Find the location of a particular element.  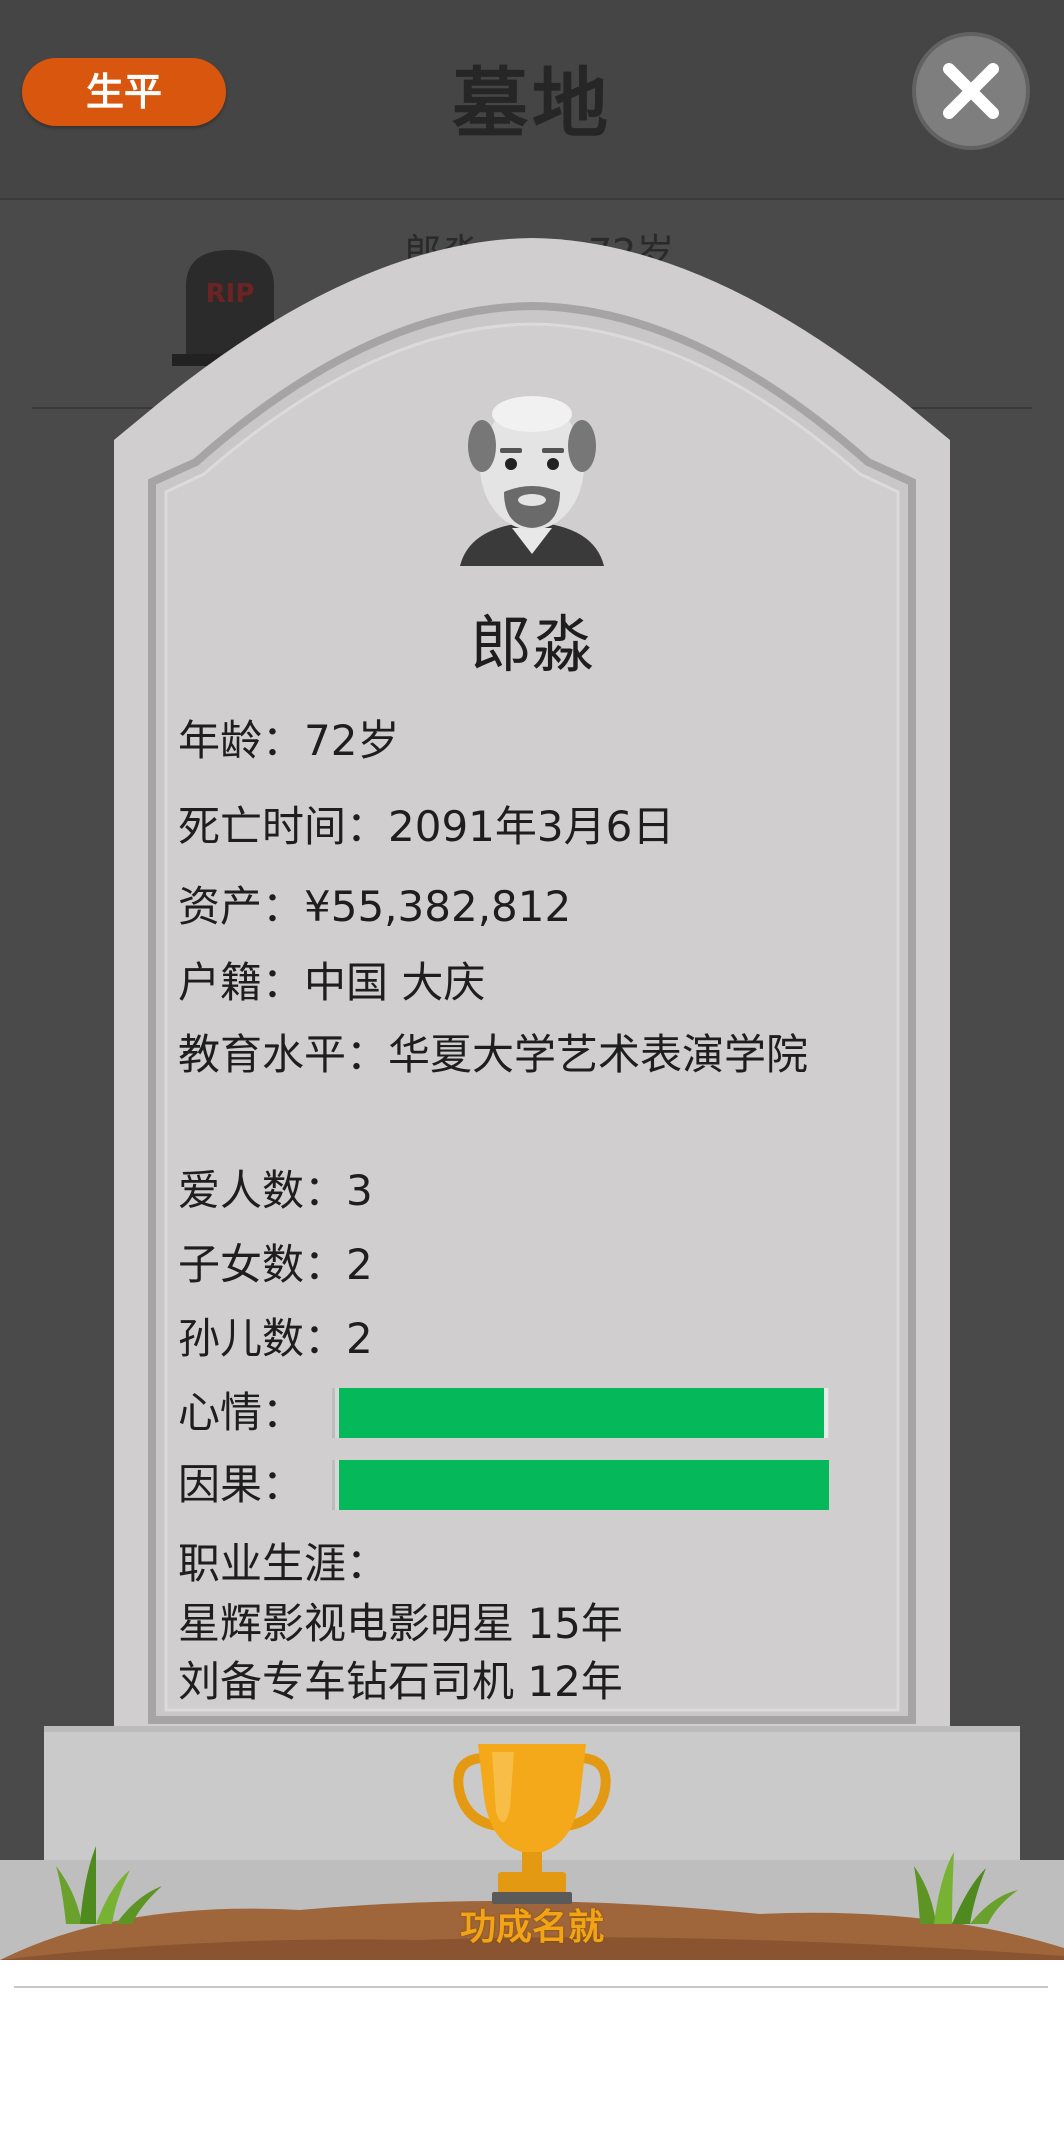

age-value: 72岁 is located at coordinates (352, 740).